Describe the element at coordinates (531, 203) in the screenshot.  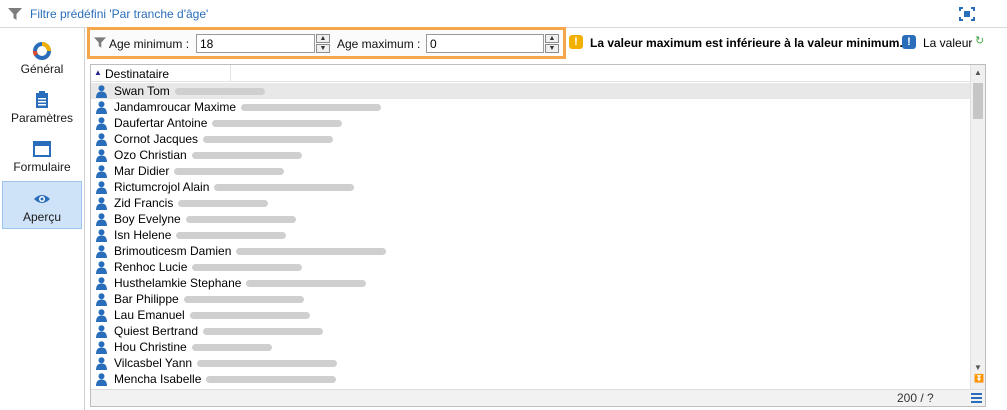
I see `table-row: Zid Francis` at that location.